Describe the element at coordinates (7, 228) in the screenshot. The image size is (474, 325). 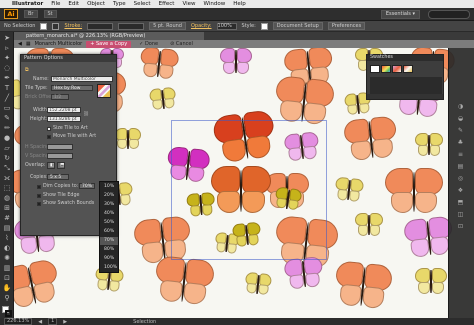
I see `gradient-icon: ▤` at that location.